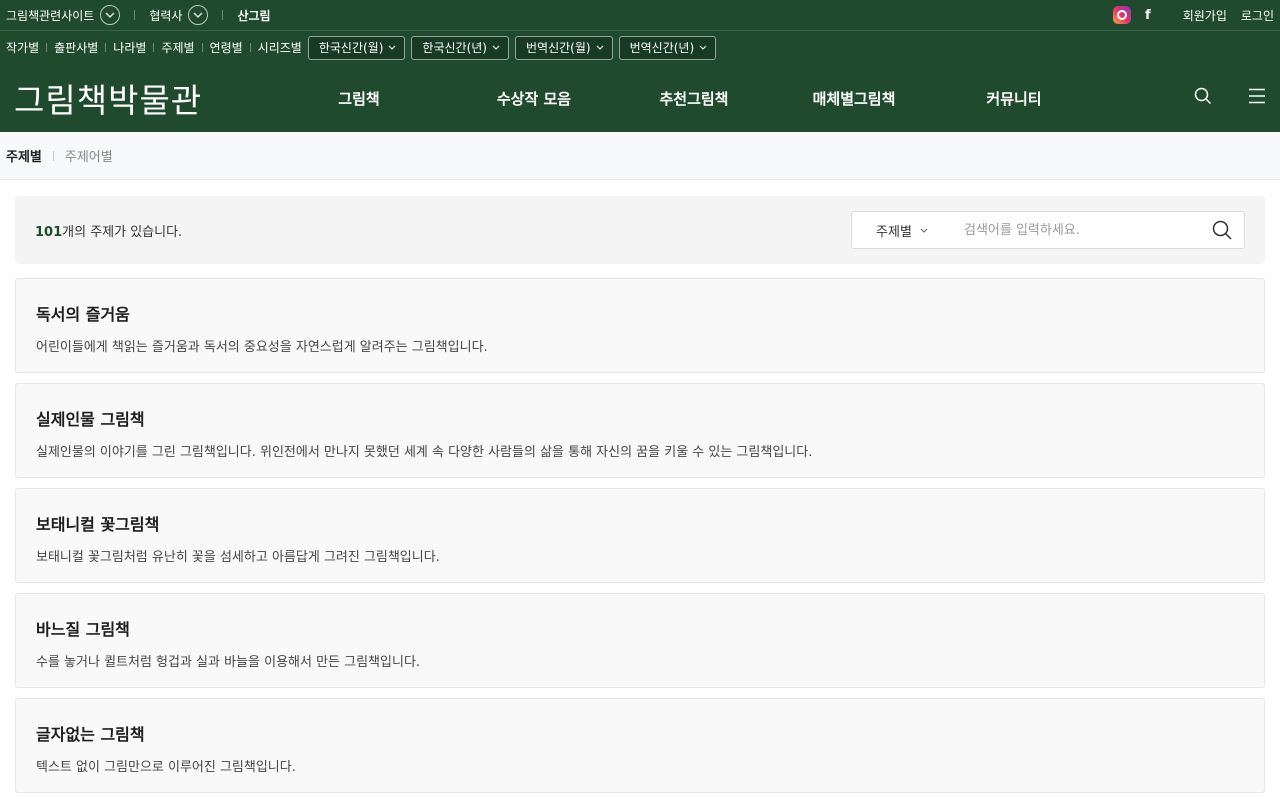  Describe the element at coordinates (83, 314) in the screenshot. I see `theme-title: 독서의 즐거움` at that location.